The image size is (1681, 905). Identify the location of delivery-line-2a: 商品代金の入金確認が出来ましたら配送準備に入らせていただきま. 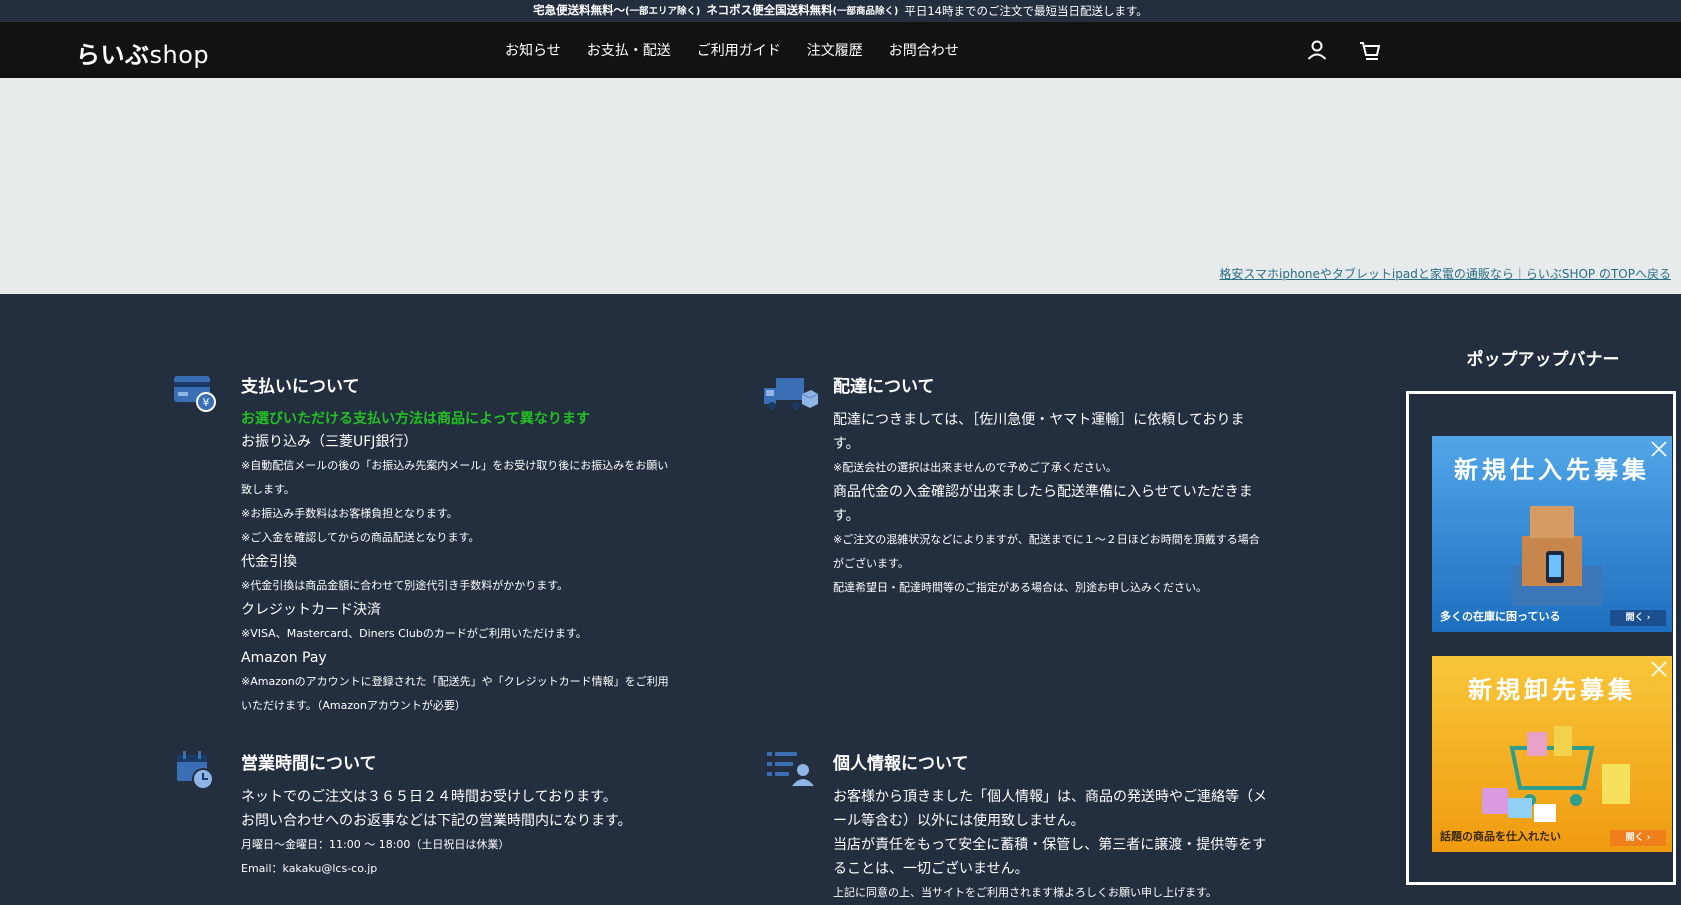
(1043, 492).